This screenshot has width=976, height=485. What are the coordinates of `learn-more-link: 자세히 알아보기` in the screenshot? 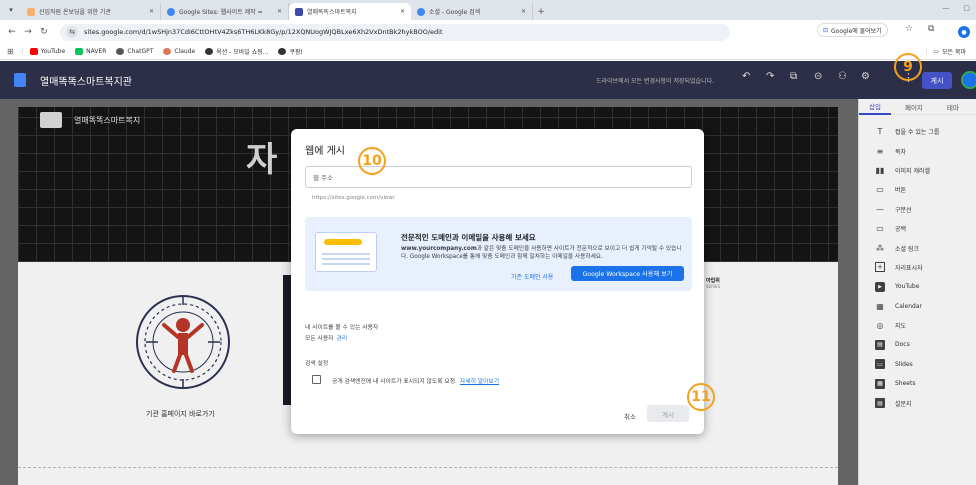 It's located at (479, 382).